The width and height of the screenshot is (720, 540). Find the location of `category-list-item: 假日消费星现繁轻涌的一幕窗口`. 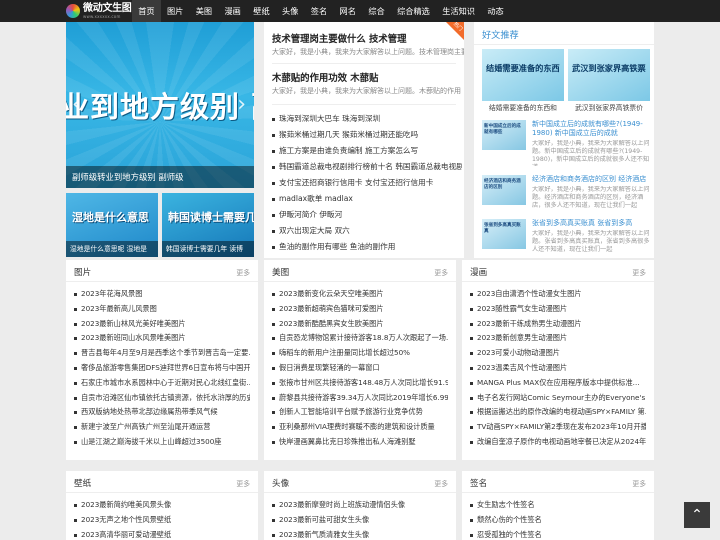

category-list-item: 假日消费星现繁轻涌的一幕窗口 is located at coordinates (360, 368).